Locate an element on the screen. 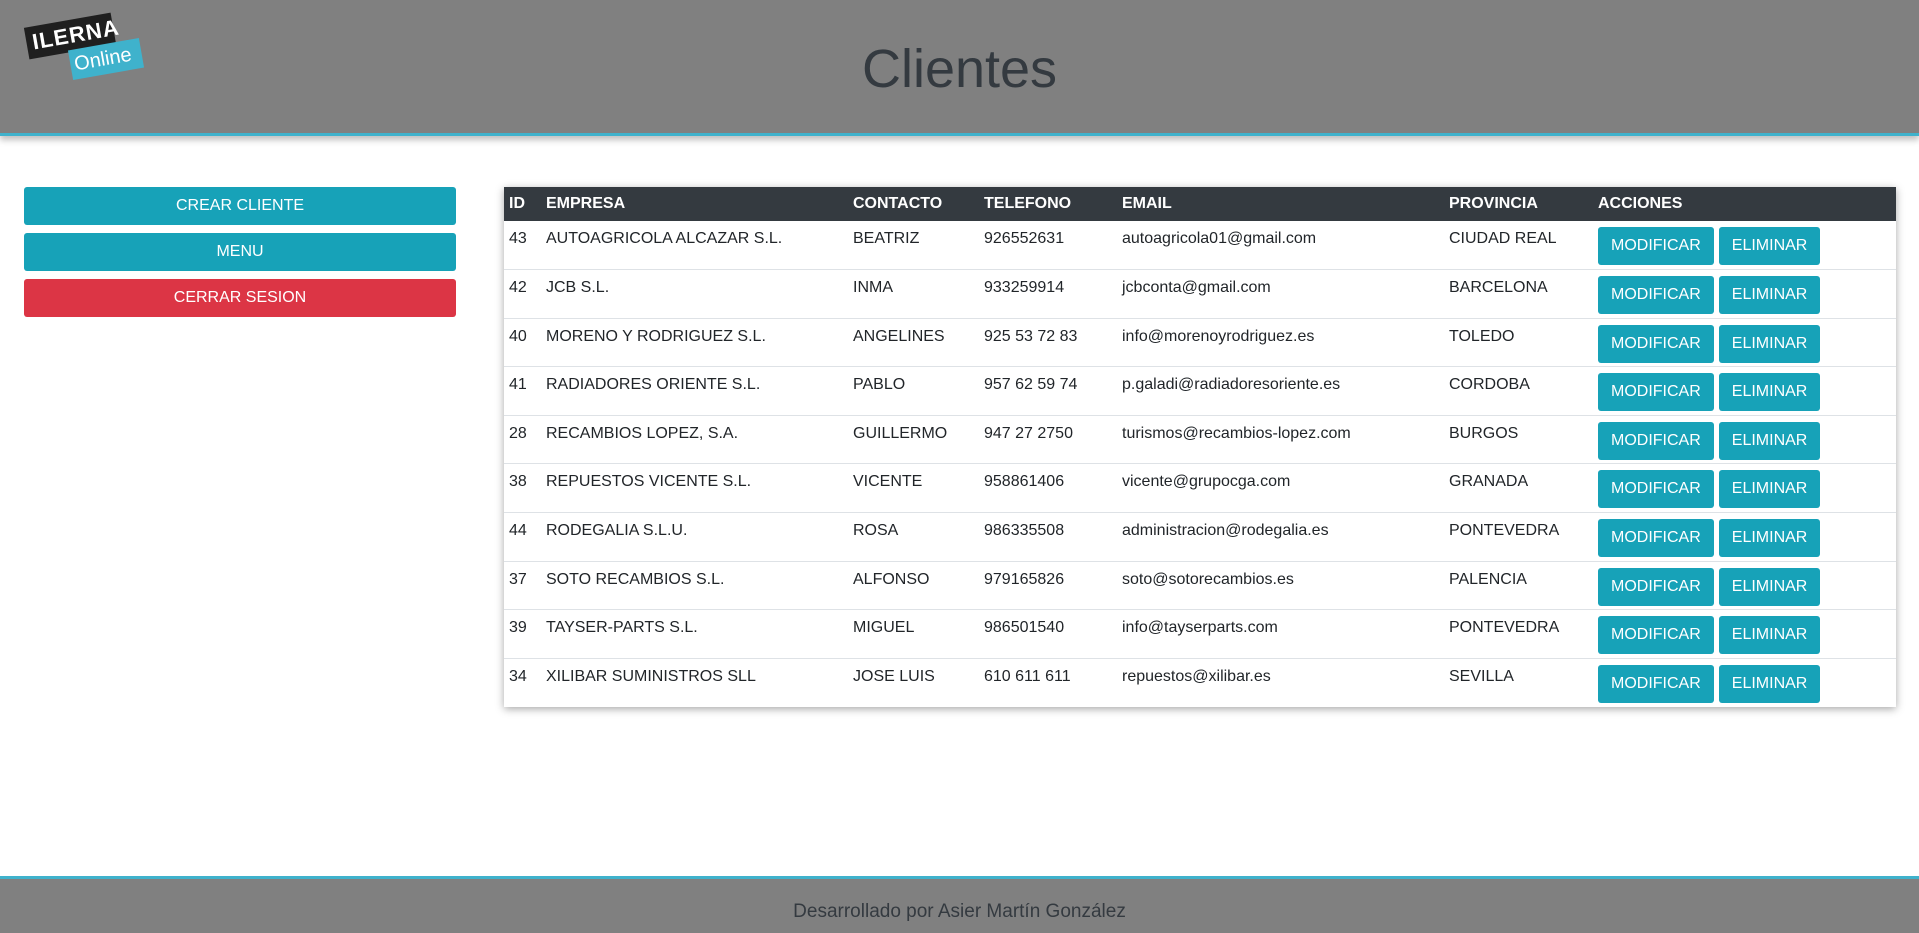 The height and width of the screenshot is (933, 1919). cell-telefono: 986501540 is located at coordinates (1024, 628).